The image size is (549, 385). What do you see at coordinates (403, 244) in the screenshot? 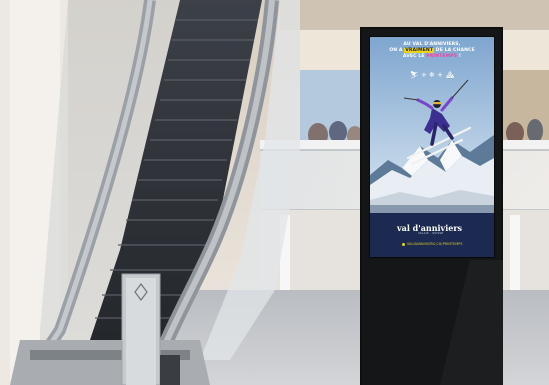
I see `url-bullet-icon` at bounding box center [403, 244].